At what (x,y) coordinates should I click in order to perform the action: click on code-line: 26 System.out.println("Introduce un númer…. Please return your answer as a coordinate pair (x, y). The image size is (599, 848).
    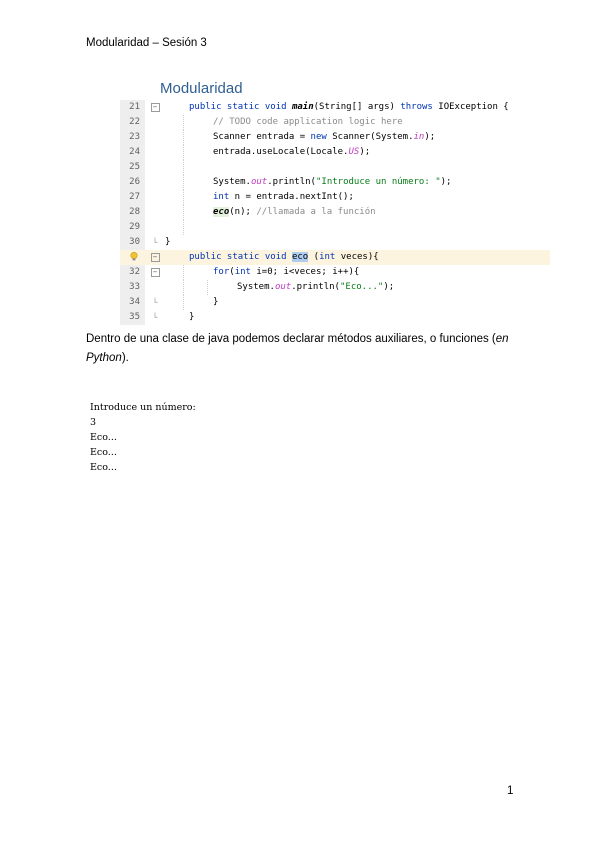
    Looking at the image, I should click on (335, 182).